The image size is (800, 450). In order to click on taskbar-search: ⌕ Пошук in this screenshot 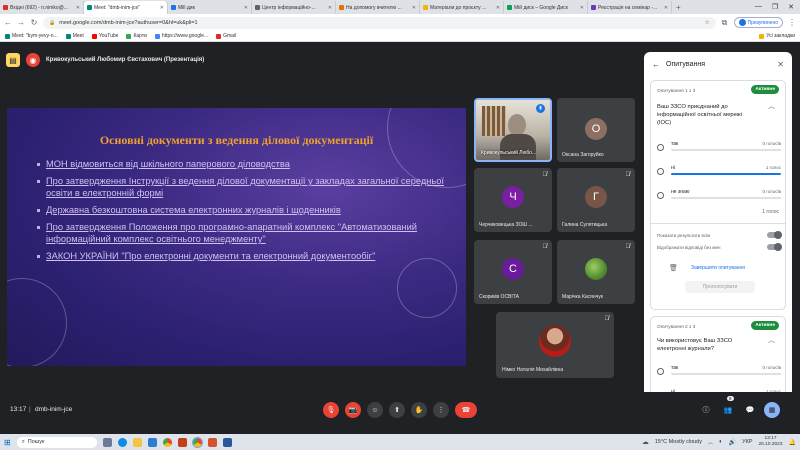, I will do `click(56, 442)`.